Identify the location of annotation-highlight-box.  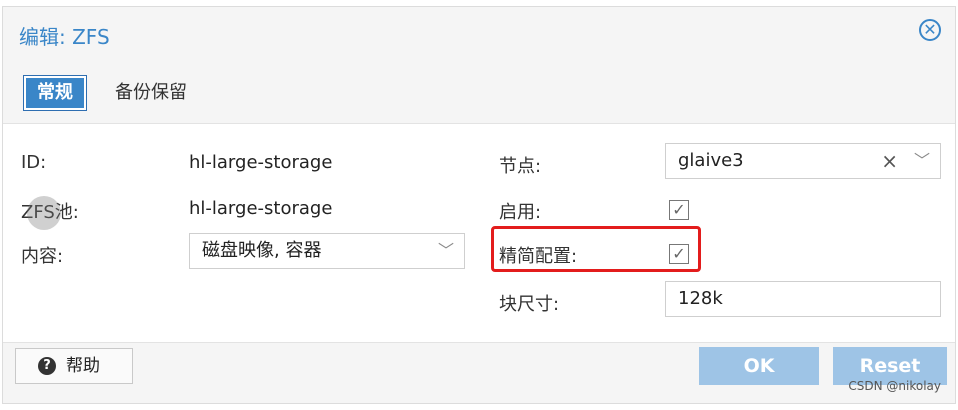
(596, 249).